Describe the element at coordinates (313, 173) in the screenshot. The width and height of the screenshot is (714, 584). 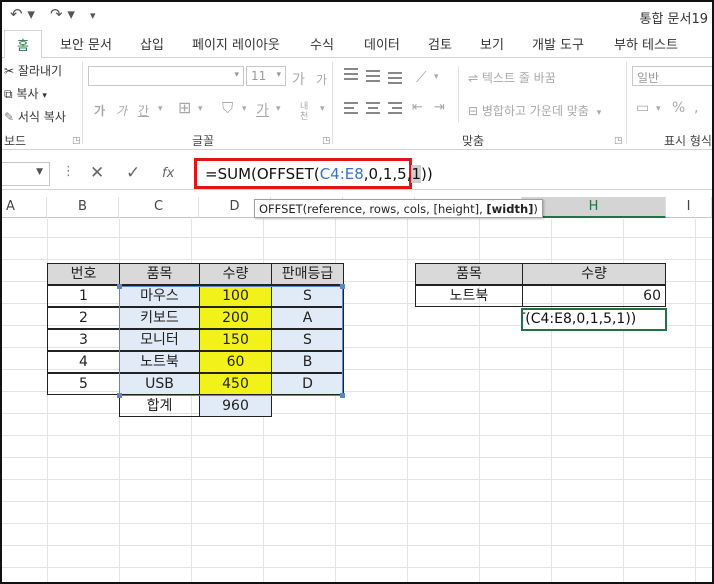
I see `formula-input: =SUM(OFFSET(C4:E8,0,1,5,1))` at that location.